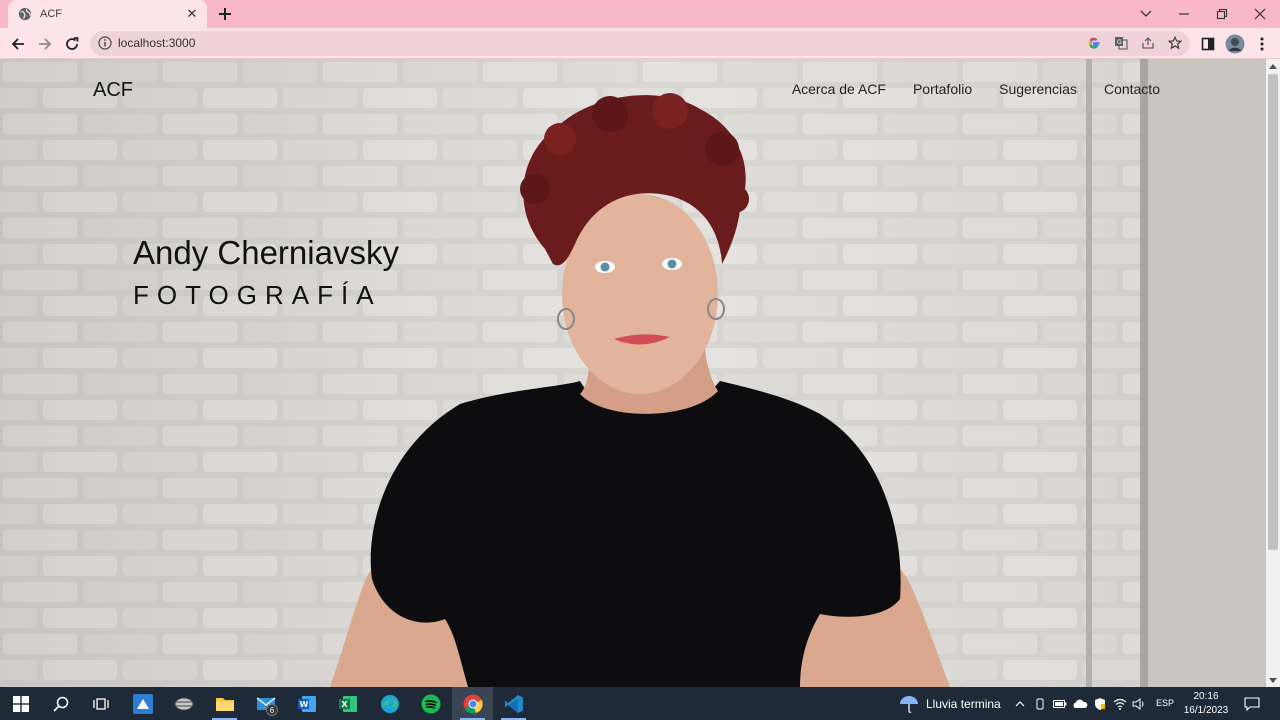 Image resolution: width=1280 pixels, height=720 pixels. I want to click on scroll-thumb, so click(1273, 312).